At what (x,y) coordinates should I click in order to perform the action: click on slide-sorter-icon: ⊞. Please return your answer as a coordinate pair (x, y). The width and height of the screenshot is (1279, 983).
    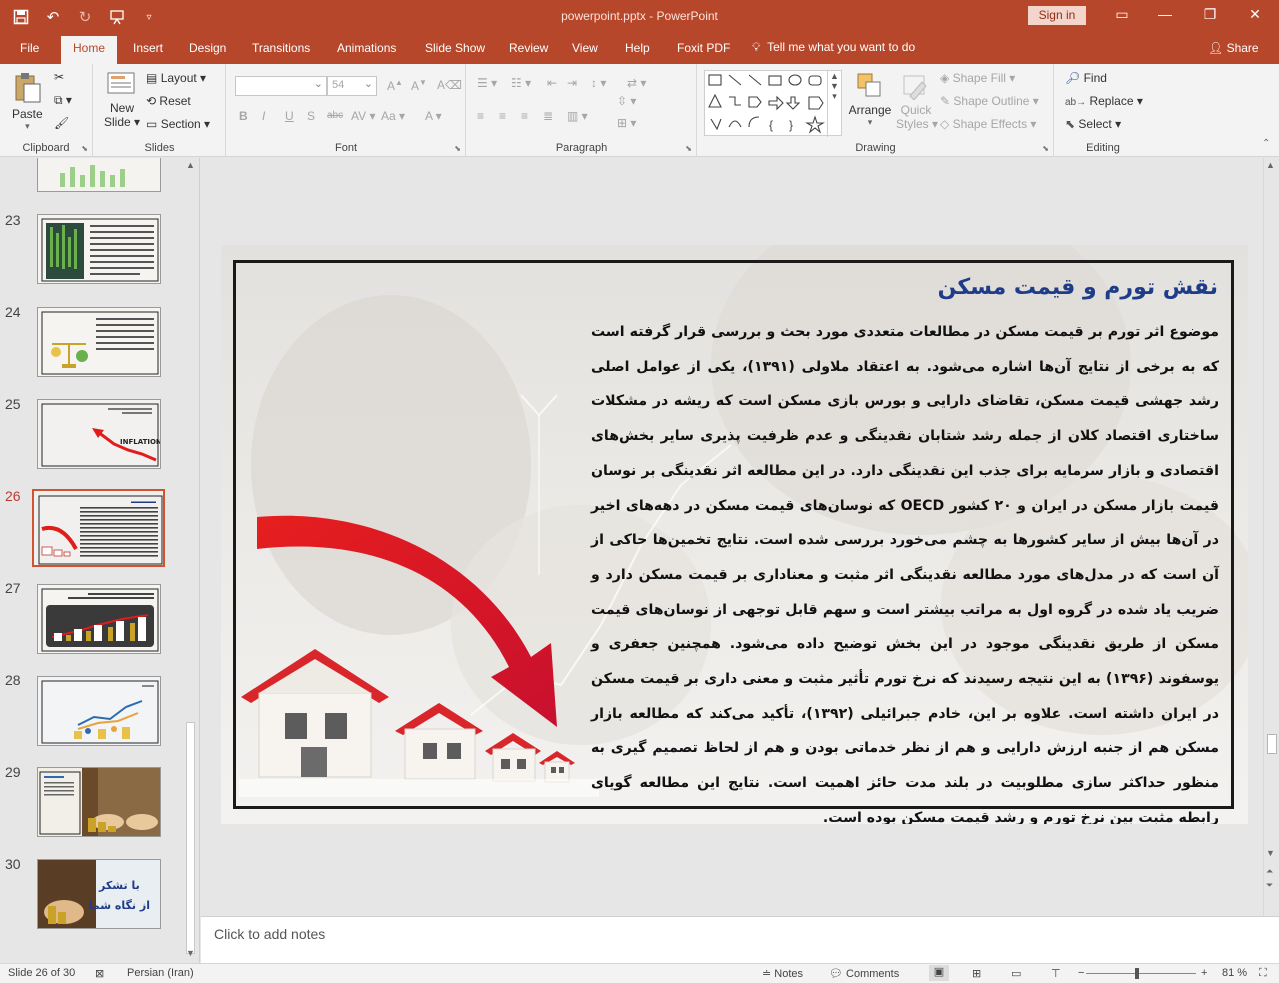
    Looking at the image, I should click on (976, 973).